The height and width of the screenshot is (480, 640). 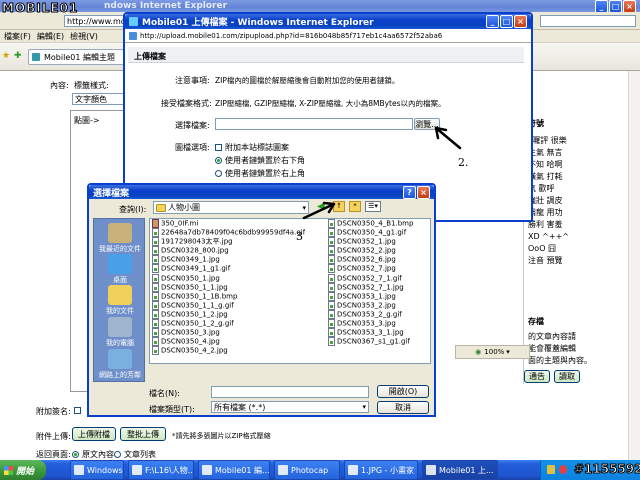 I want to click on menu-view: 檢視(V), so click(x=84, y=36).